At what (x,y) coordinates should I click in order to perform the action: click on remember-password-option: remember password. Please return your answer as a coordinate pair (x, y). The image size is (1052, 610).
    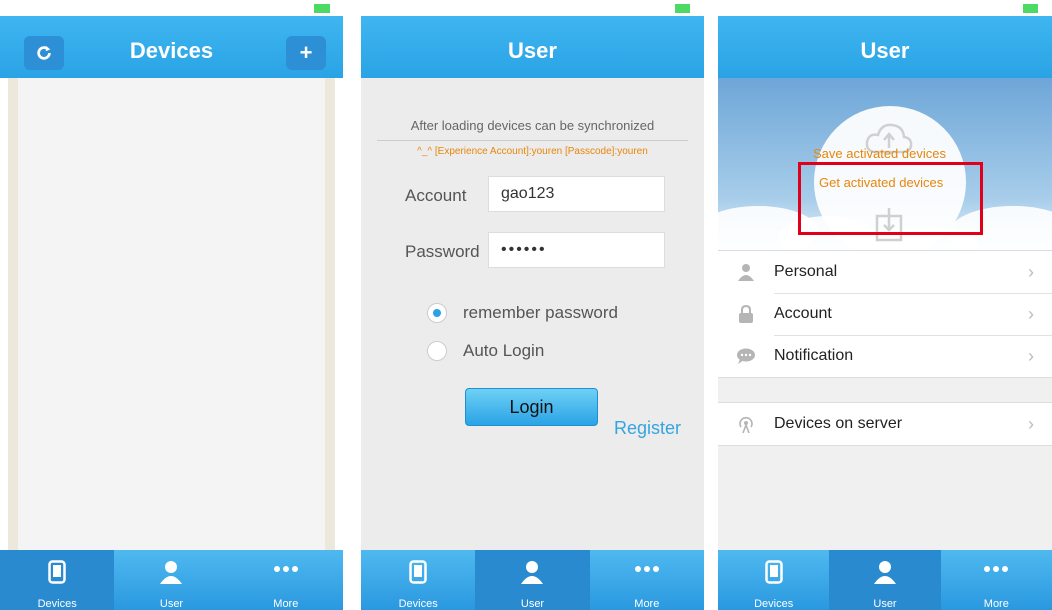
    Looking at the image, I should click on (522, 313).